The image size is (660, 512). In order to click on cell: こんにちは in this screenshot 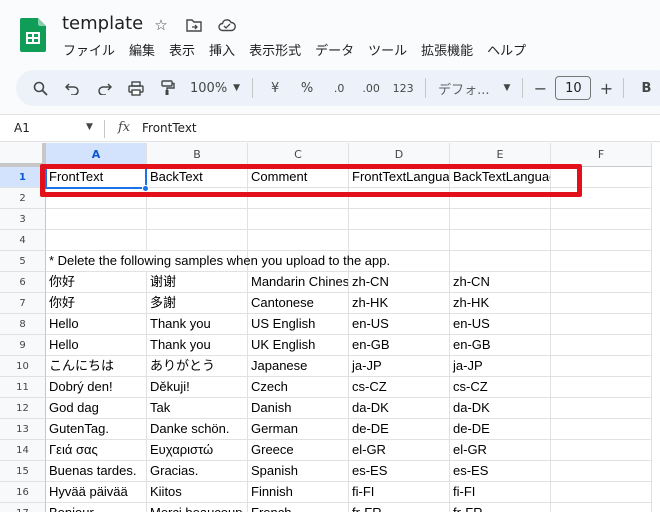, I will do `click(96, 366)`.